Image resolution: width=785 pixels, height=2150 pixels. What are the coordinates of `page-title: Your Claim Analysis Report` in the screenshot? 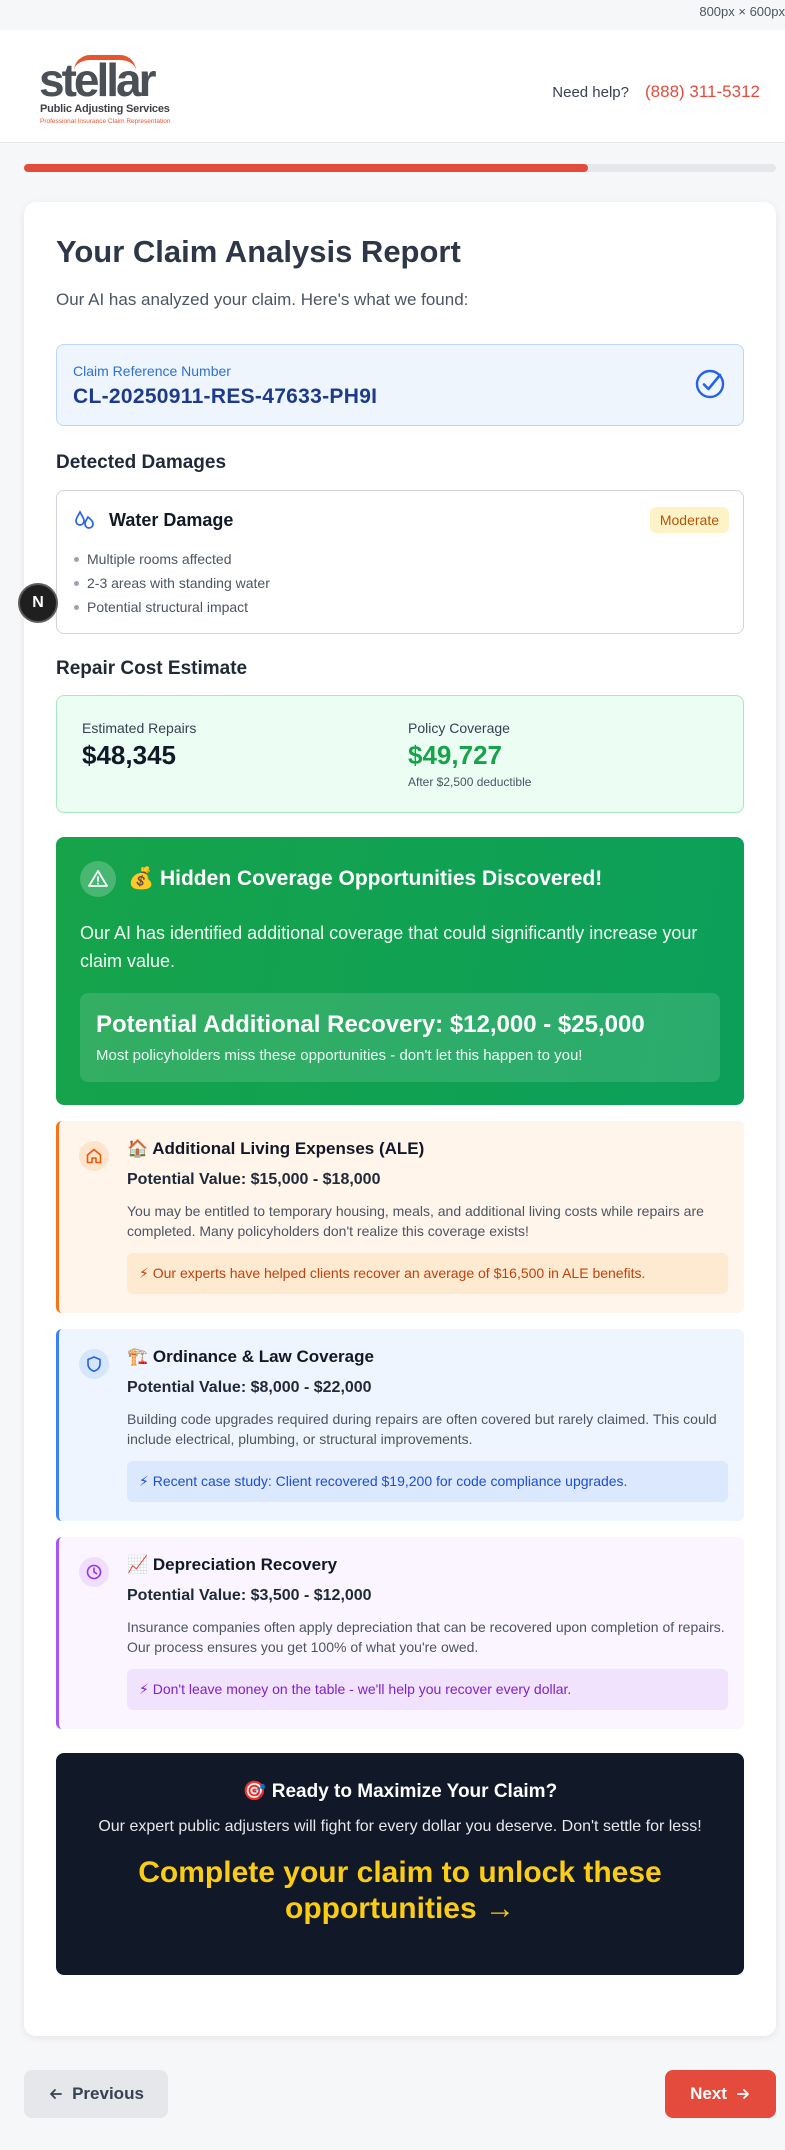 It's located at (258, 251).